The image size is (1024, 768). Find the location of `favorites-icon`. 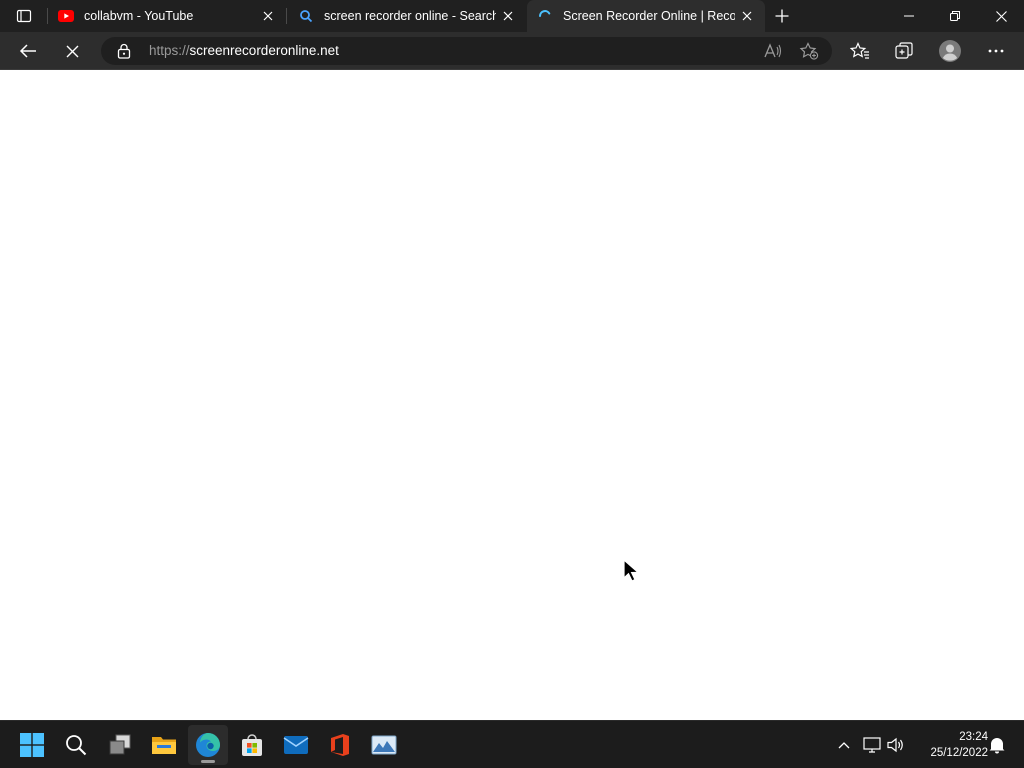

favorites-icon is located at coordinates (859, 50).